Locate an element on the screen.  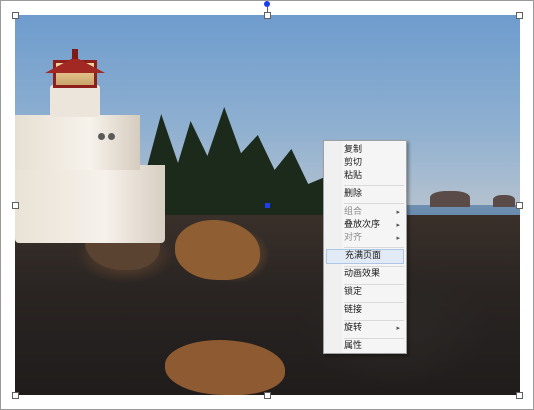
resize-handle-left is located at coordinates (15, 205).